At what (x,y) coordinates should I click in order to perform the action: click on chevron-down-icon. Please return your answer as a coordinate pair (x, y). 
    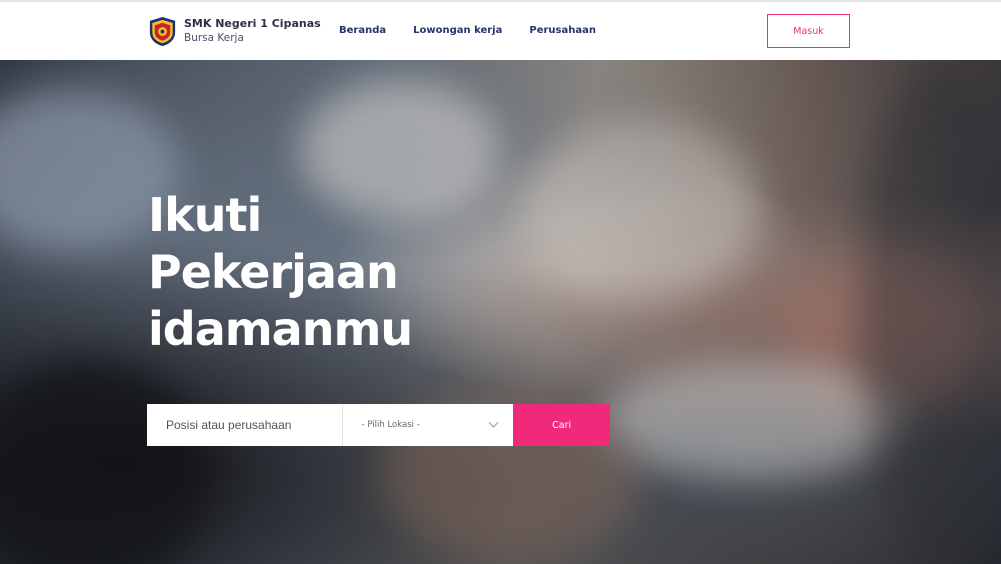
    Looking at the image, I should click on (493, 425).